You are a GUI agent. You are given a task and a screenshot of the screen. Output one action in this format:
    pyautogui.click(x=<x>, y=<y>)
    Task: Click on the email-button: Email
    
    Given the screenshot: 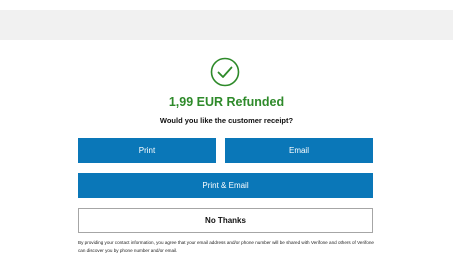 What is the action you would take?
    pyautogui.click(x=299, y=150)
    